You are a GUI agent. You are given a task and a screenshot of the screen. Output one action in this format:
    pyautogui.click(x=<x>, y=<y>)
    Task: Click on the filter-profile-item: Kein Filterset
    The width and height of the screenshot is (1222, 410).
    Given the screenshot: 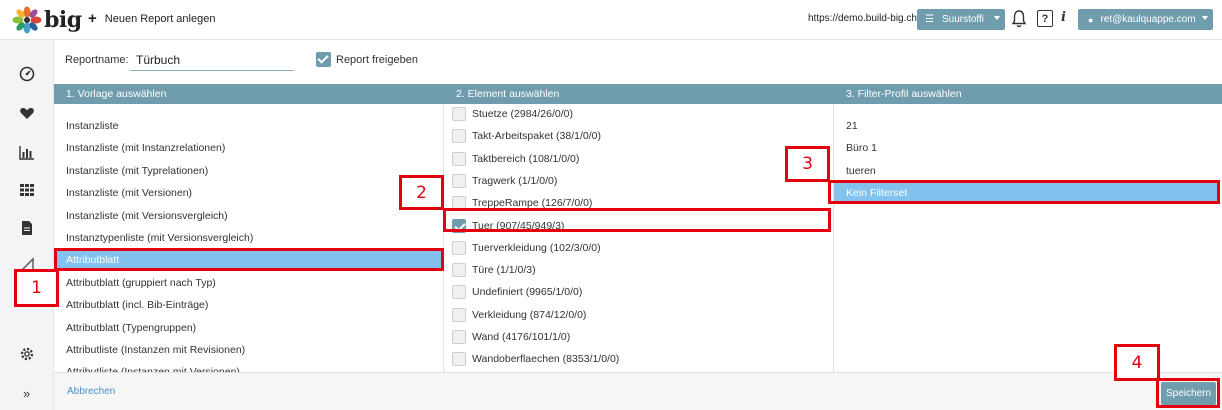 What is the action you would take?
    pyautogui.click(x=1026, y=192)
    